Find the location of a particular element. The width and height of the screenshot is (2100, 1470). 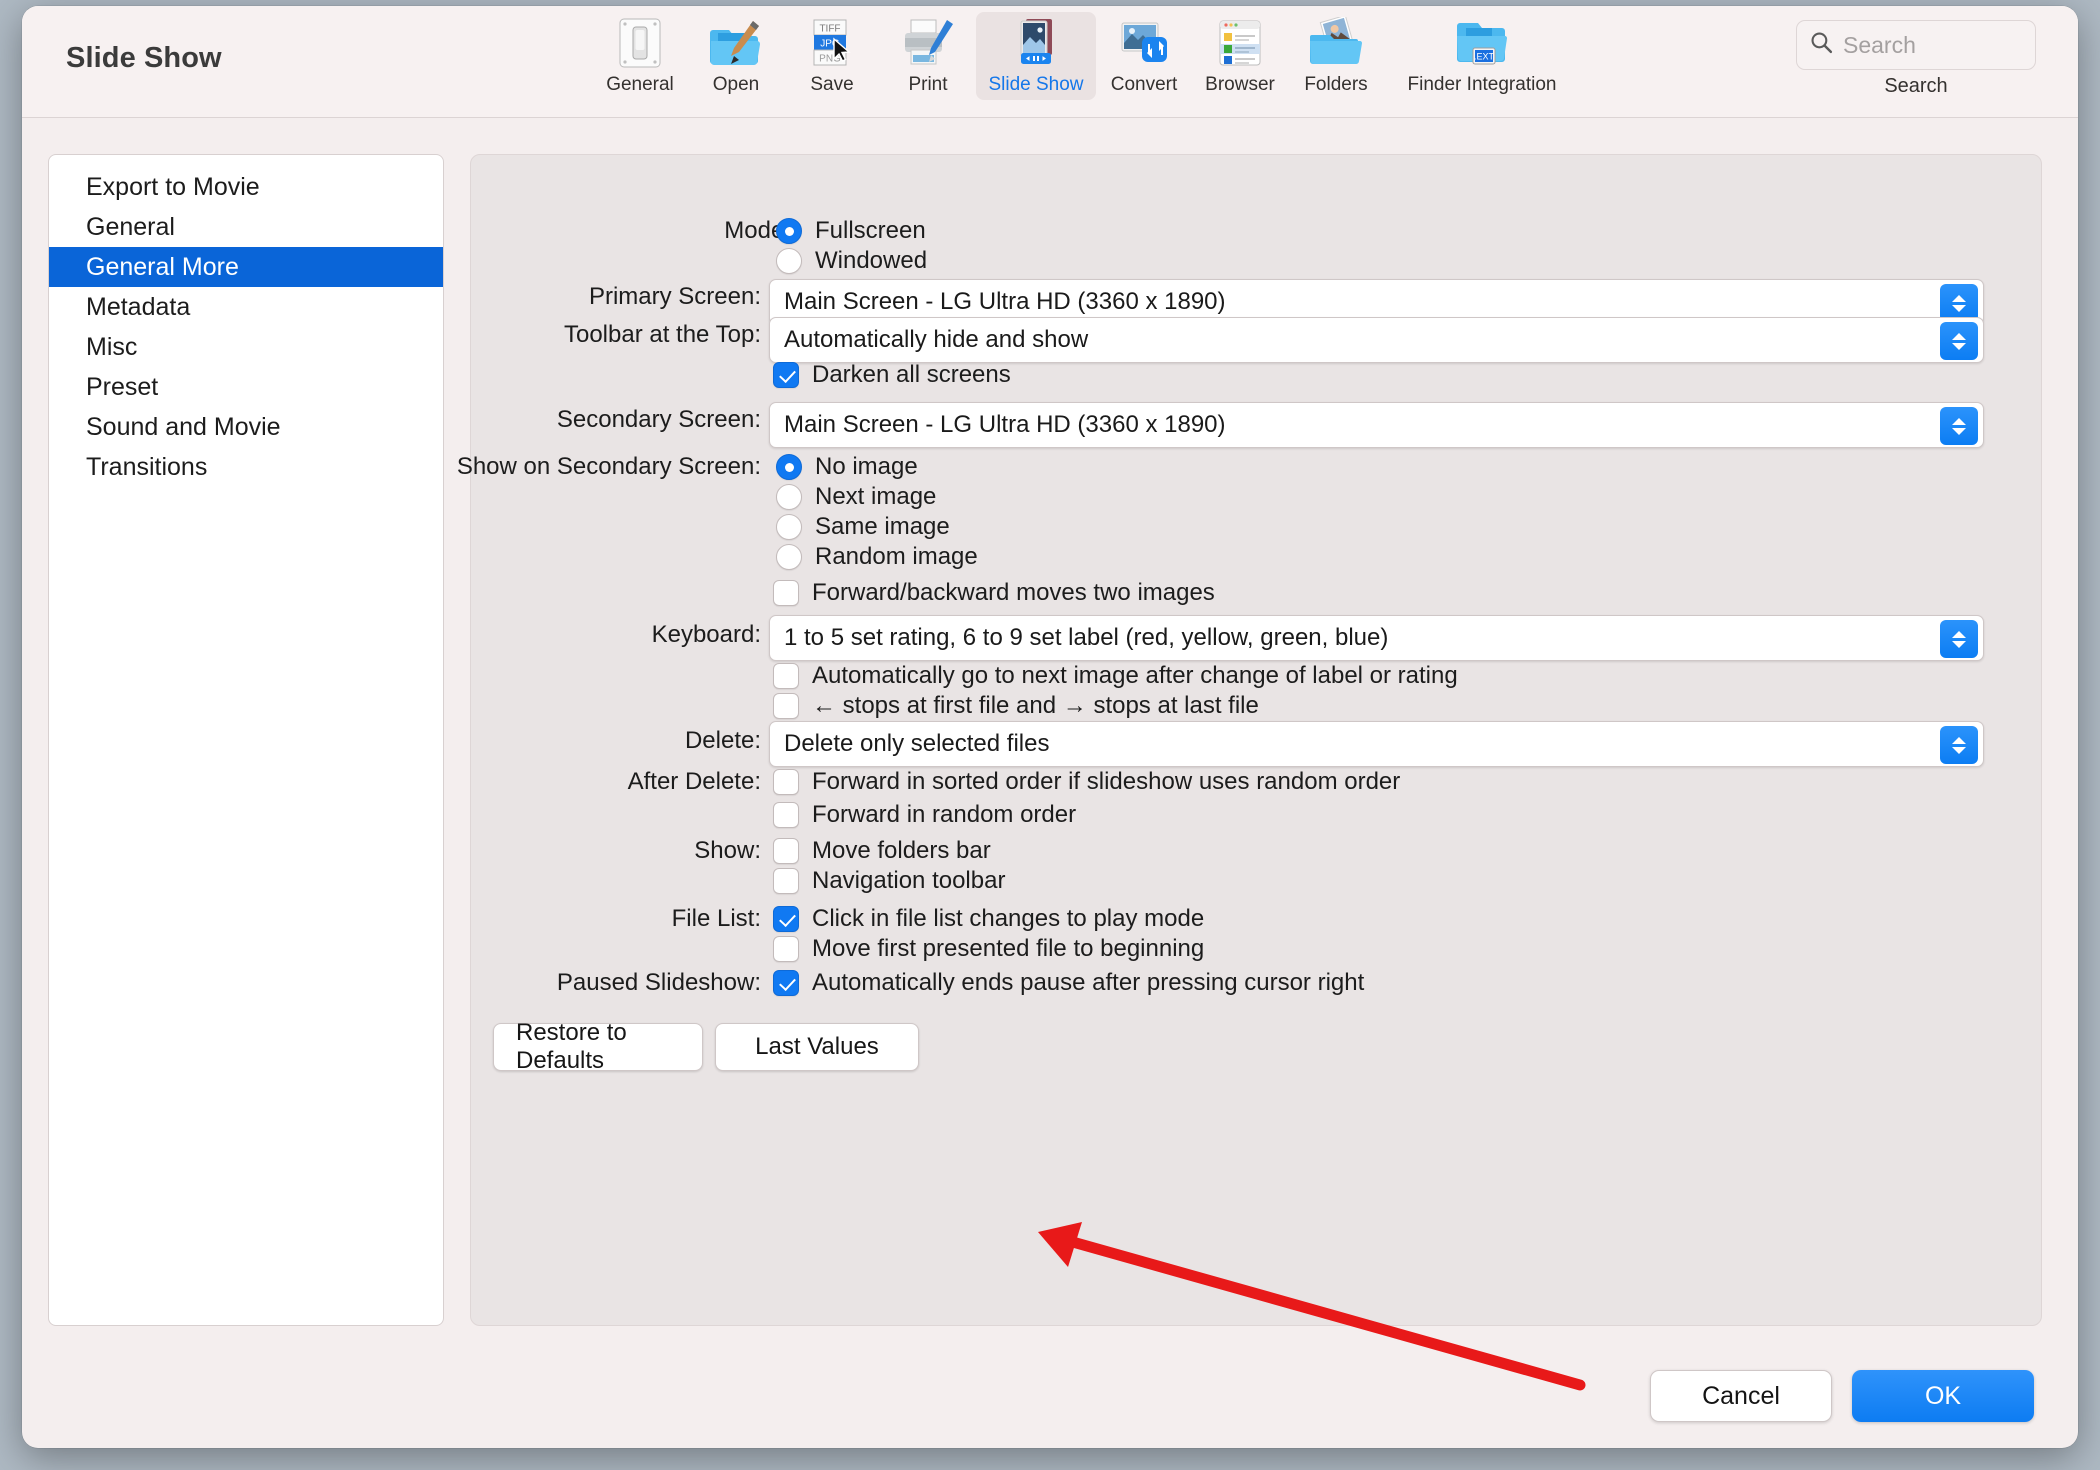

move-first-presented-file-checkbox is located at coordinates (786, 949).